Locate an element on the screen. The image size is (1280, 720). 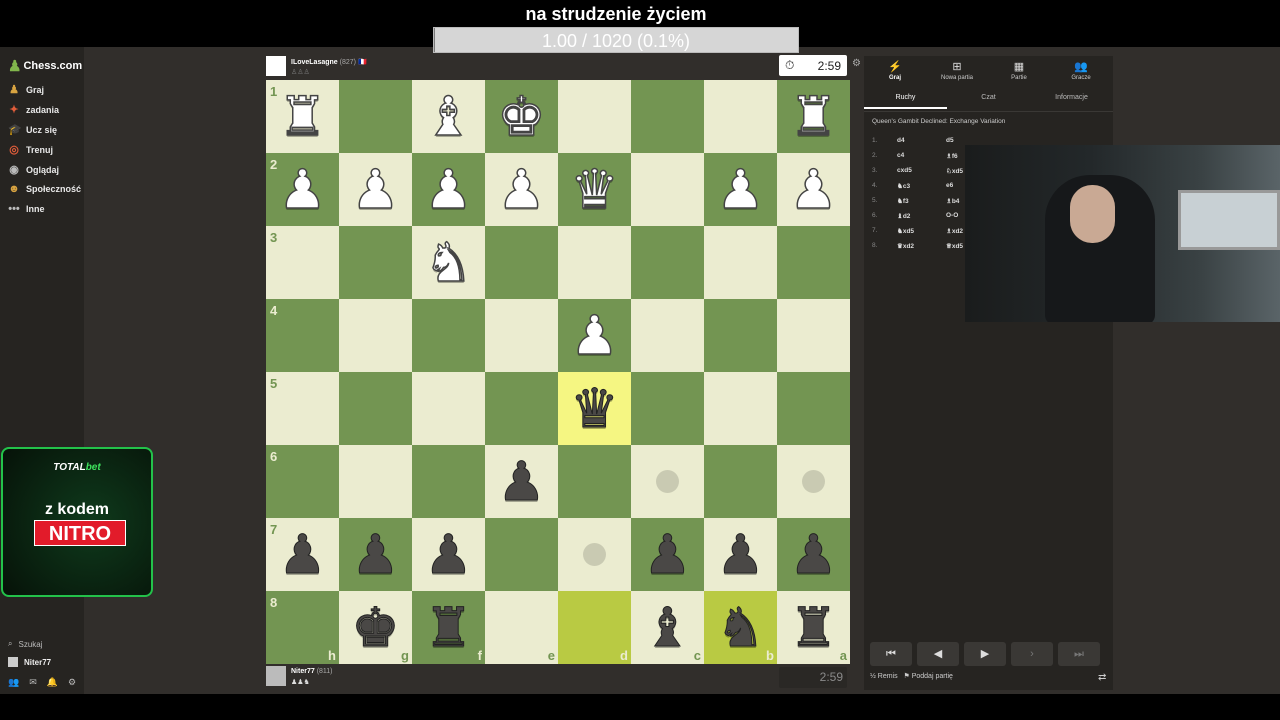
square-f4 is located at coordinates (448, 335).